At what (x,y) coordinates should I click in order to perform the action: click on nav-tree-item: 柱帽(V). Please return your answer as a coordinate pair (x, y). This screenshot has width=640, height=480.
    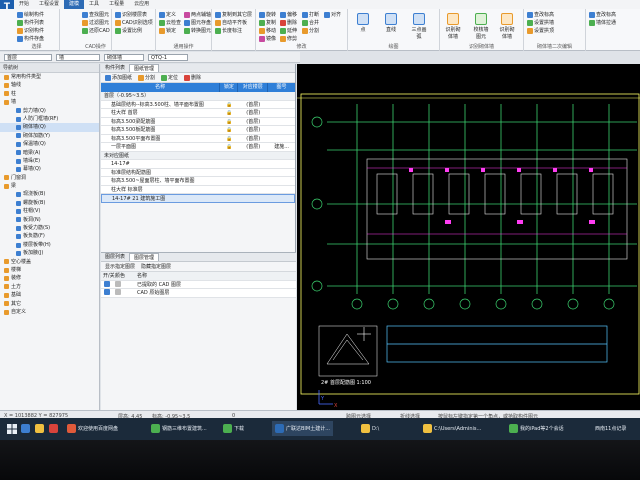
    Looking at the image, I should click on (49, 211).